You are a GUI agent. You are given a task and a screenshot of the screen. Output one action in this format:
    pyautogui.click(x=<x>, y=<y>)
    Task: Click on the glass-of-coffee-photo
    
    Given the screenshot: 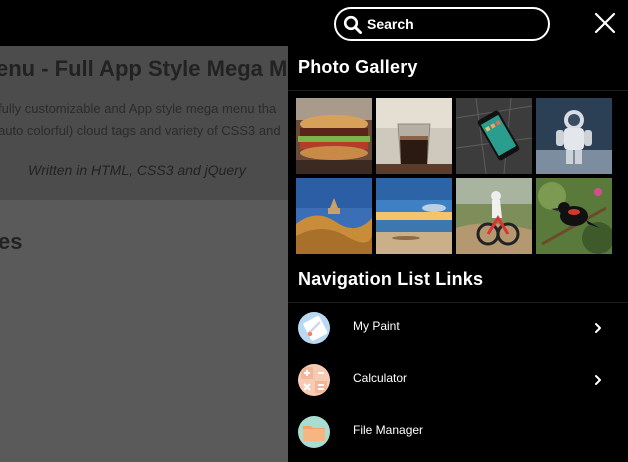 What is the action you would take?
    pyautogui.click(x=414, y=136)
    